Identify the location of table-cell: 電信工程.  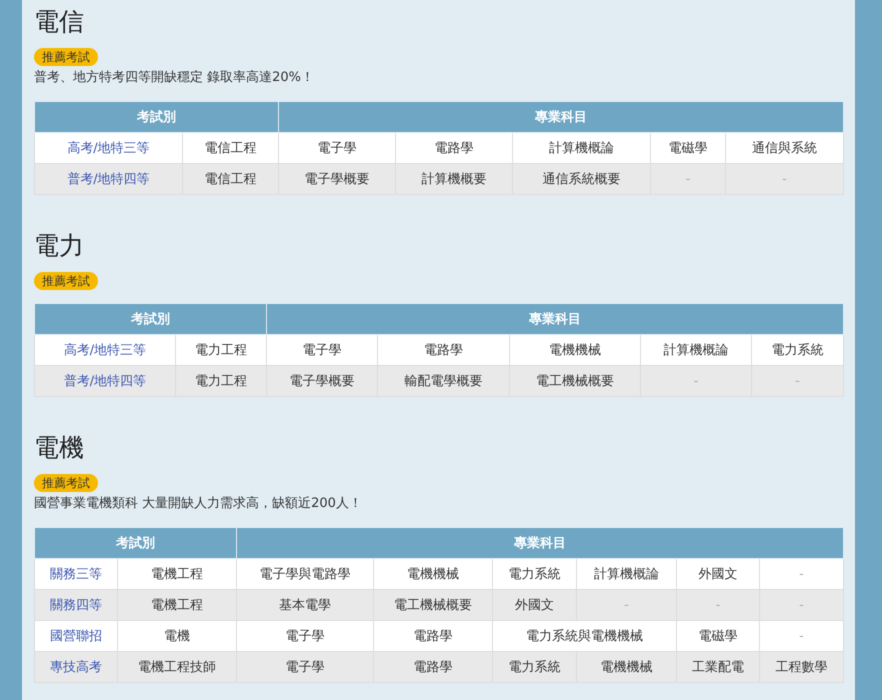
(230, 179).